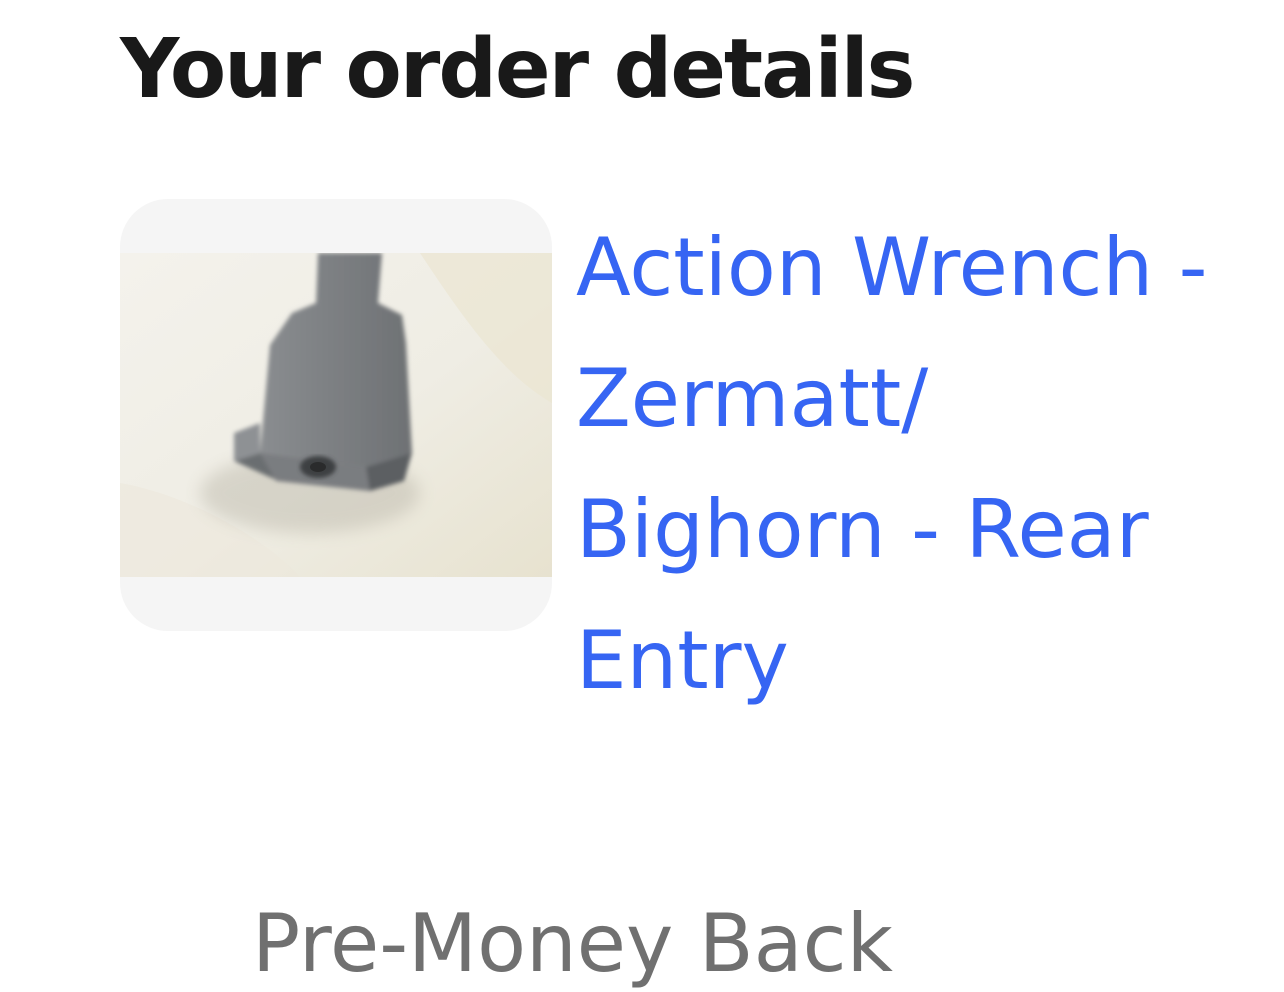 The height and width of the screenshot is (992, 1284). What do you see at coordinates (517, 69) in the screenshot?
I see `page-title: Your order details` at bounding box center [517, 69].